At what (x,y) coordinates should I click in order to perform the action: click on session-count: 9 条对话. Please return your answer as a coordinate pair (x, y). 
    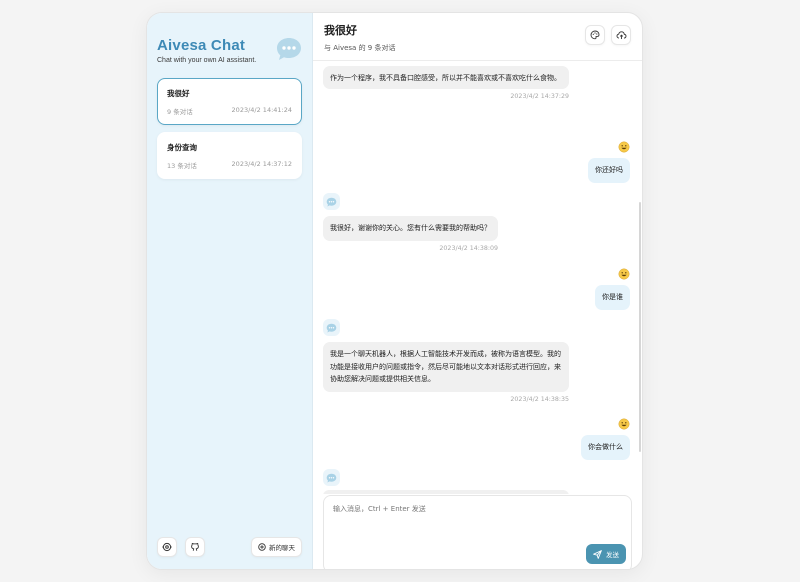
    Looking at the image, I should click on (180, 112).